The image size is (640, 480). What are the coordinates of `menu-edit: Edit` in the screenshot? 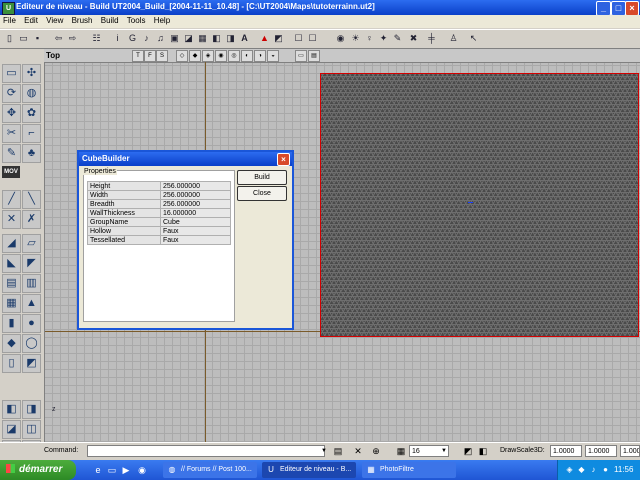 It's located at (31, 20).